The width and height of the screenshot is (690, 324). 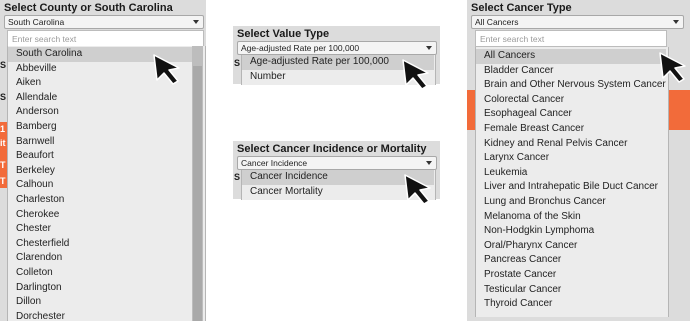 I want to click on value-type-select: Age-adjusted Rate per 100,000, so click(x=337, y=48).